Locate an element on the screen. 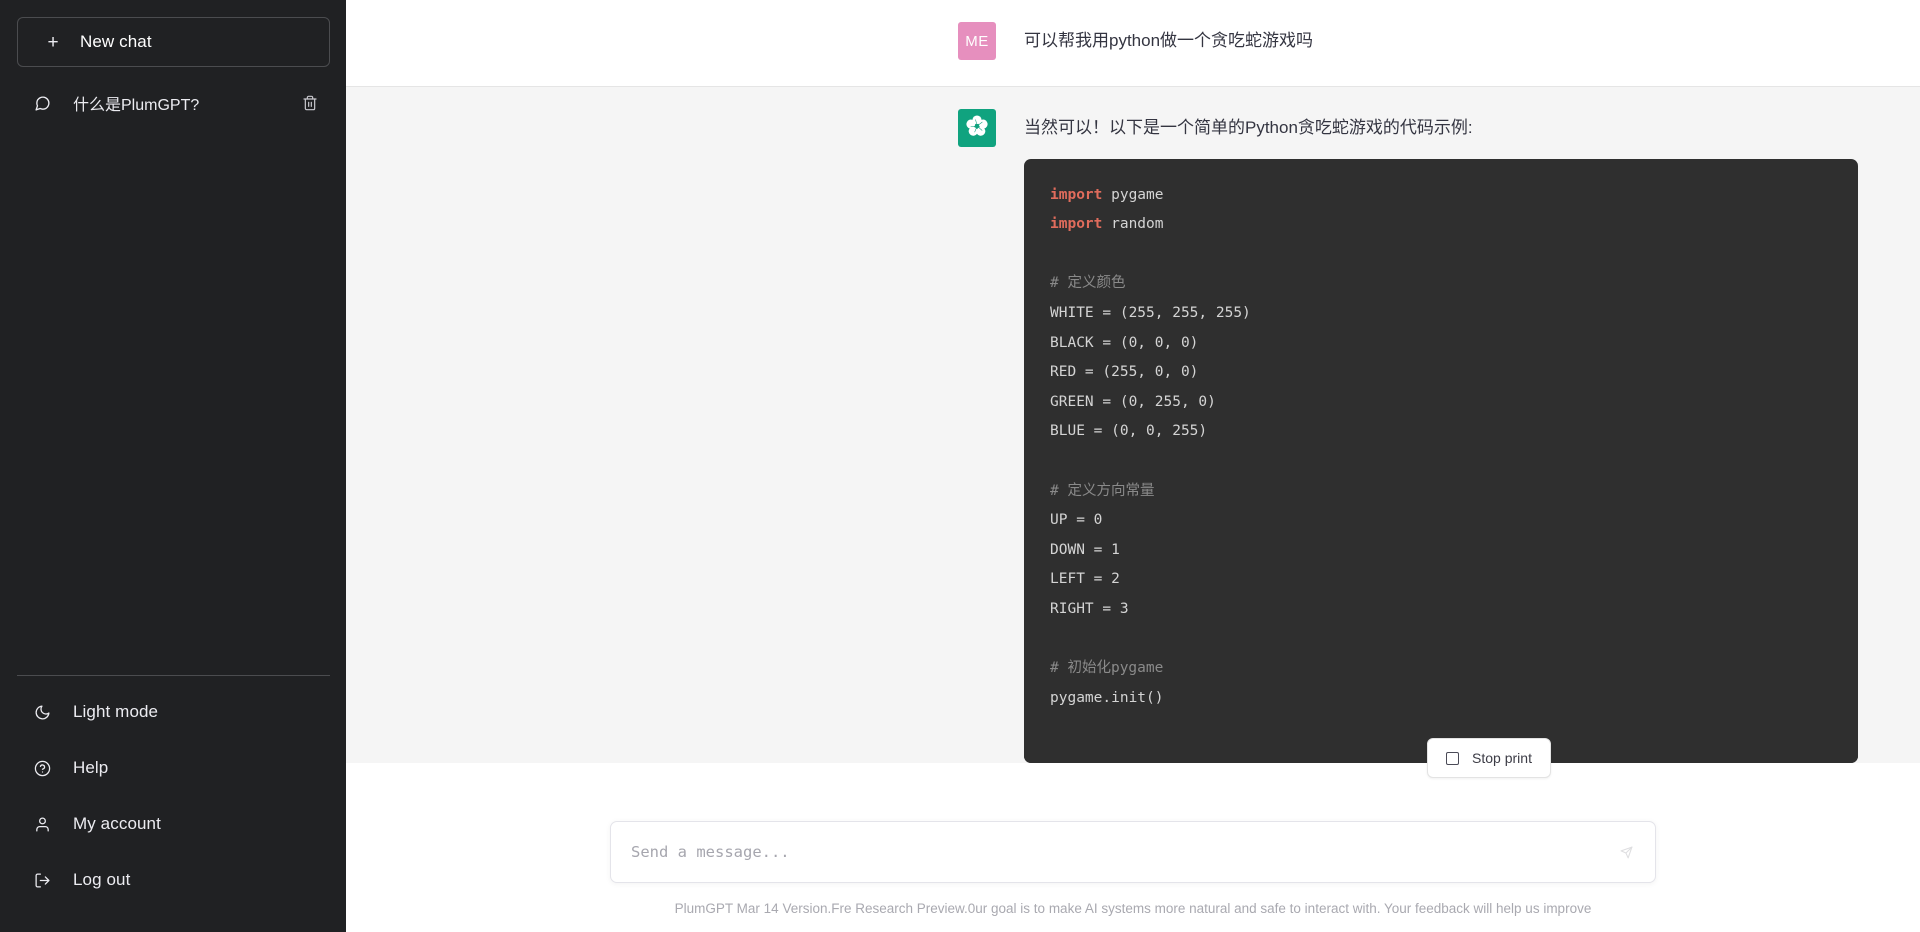 This screenshot has width=1920, height=932. message-inner: ME 可以帮我用python做一个贪吃蛇游戏吗 is located at coordinates (1133, 41).